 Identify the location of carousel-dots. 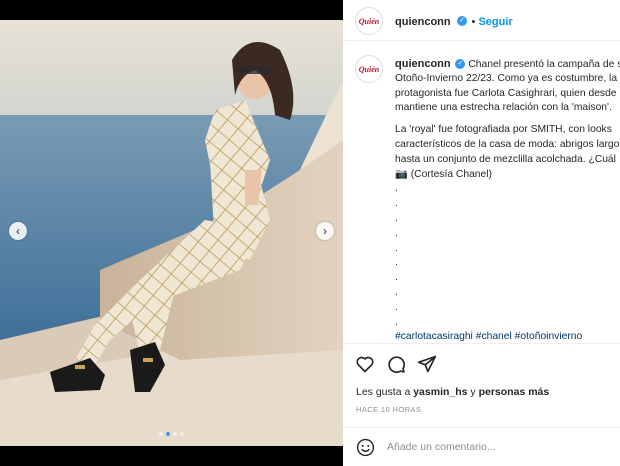
(171, 434).